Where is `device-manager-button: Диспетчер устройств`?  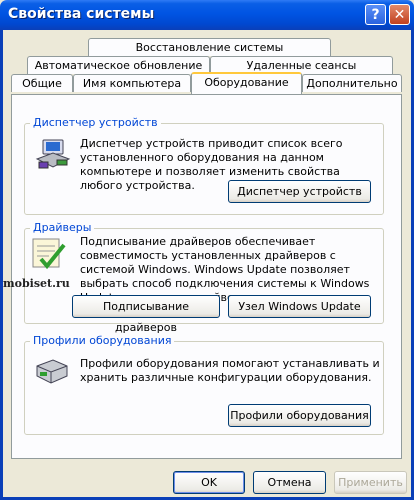
device-manager-button: Диспетчер устройств is located at coordinates (299, 191).